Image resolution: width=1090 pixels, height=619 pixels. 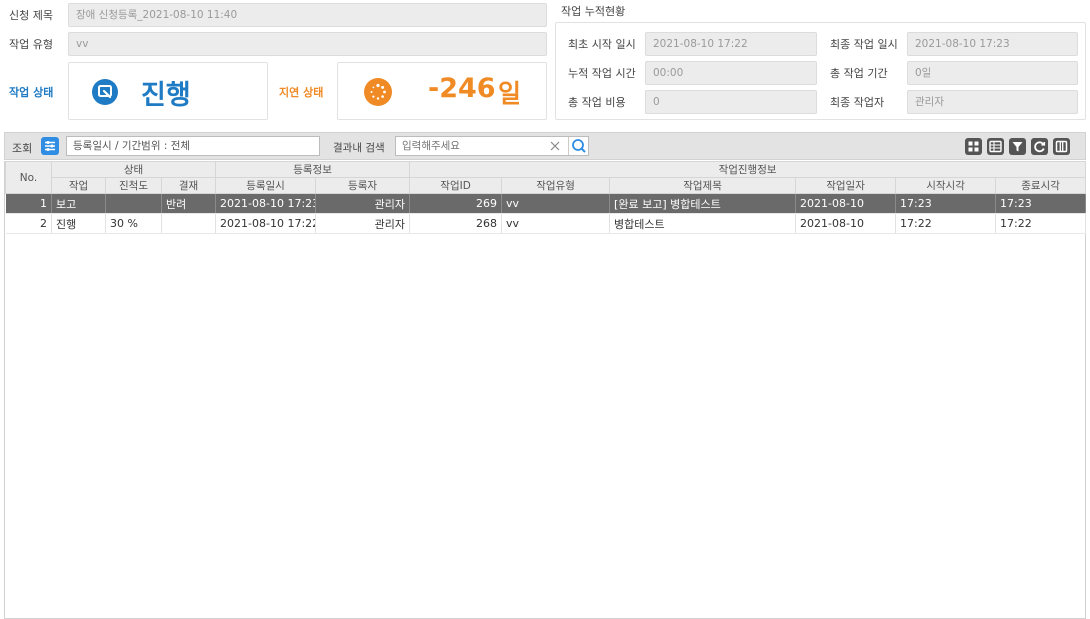 What do you see at coordinates (462, 88) in the screenshot?
I see `delay-value: -246` at bounding box center [462, 88].